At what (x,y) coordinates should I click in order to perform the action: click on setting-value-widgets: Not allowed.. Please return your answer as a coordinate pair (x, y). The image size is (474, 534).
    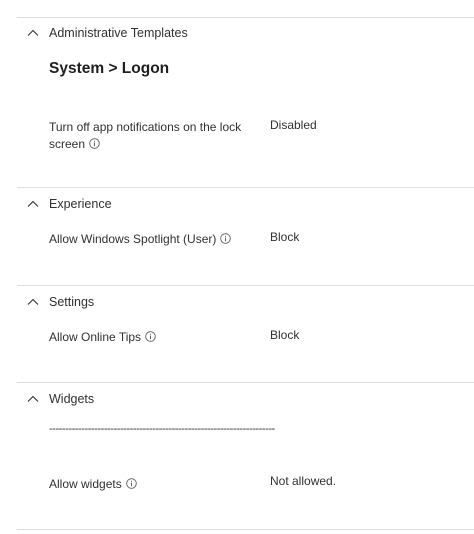
    Looking at the image, I should click on (303, 481).